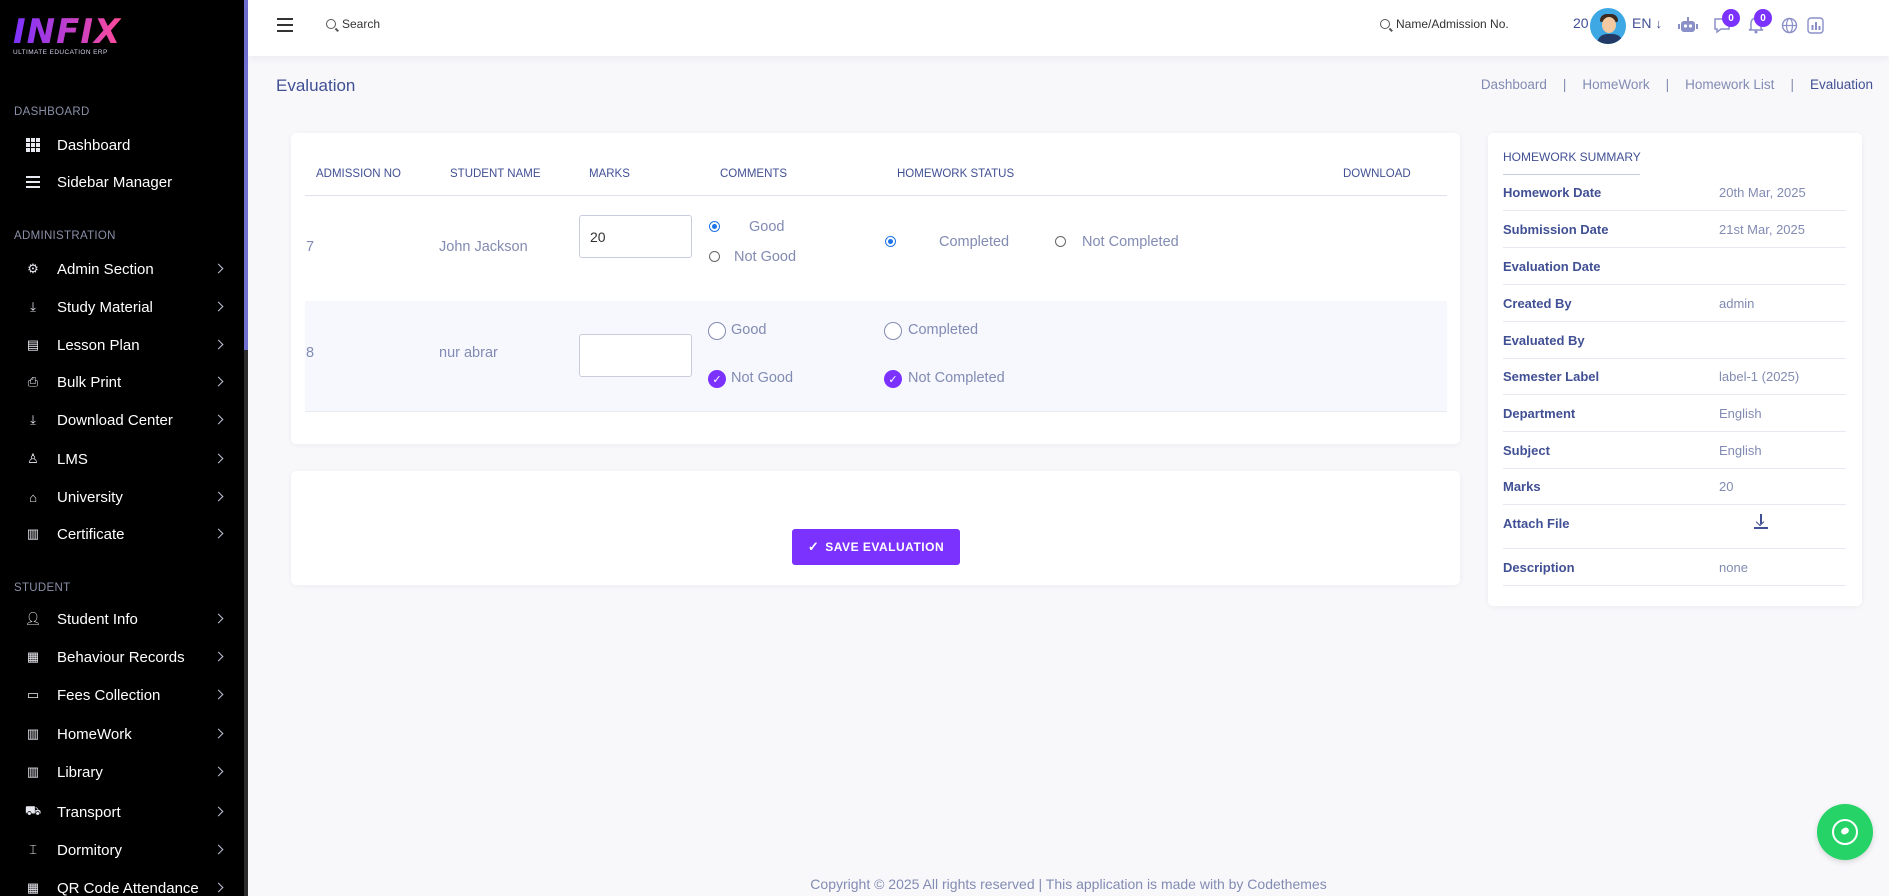 The height and width of the screenshot is (896, 1889). What do you see at coordinates (717, 379) in the screenshot?
I see `comment-not-good-radio: ✓` at bounding box center [717, 379].